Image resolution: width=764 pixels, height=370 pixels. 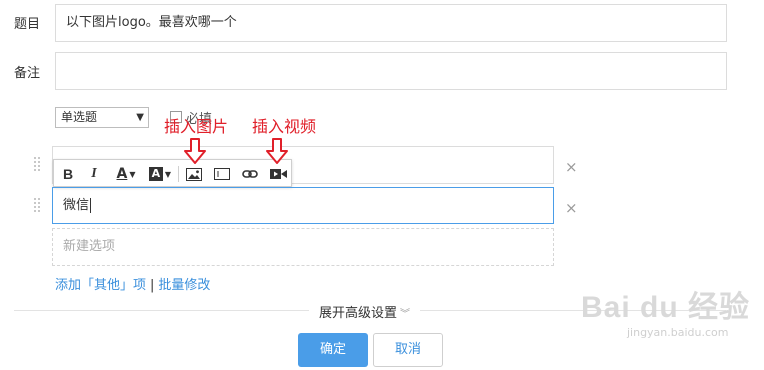 What do you see at coordinates (391, 71) in the screenshot?
I see `note-input` at bounding box center [391, 71].